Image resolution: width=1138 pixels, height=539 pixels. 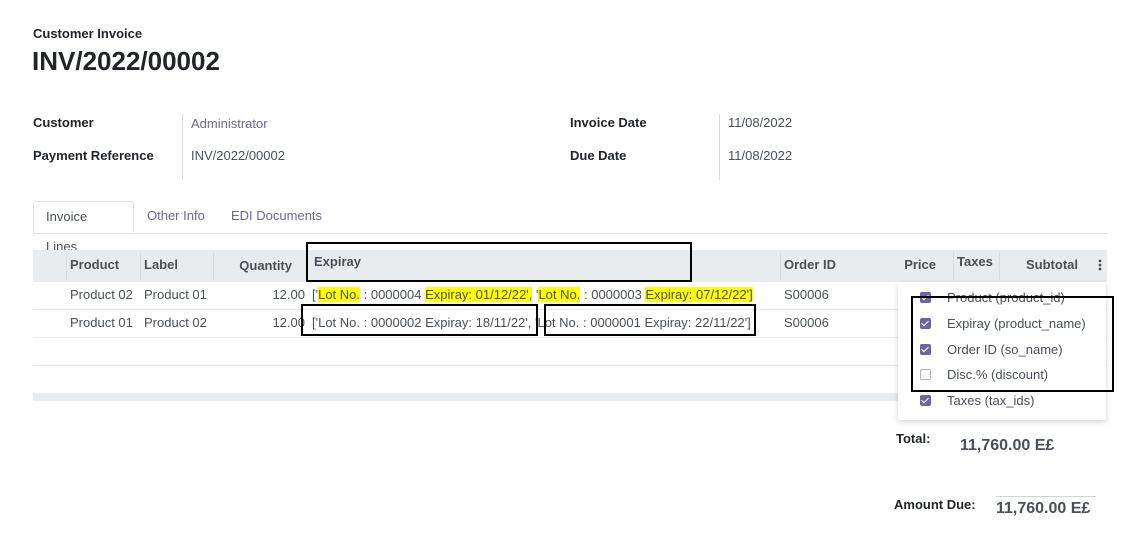 What do you see at coordinates (598, 155) in the screenshot?
I see `due-date-label: Due Date` at bounding box center [598, 155].